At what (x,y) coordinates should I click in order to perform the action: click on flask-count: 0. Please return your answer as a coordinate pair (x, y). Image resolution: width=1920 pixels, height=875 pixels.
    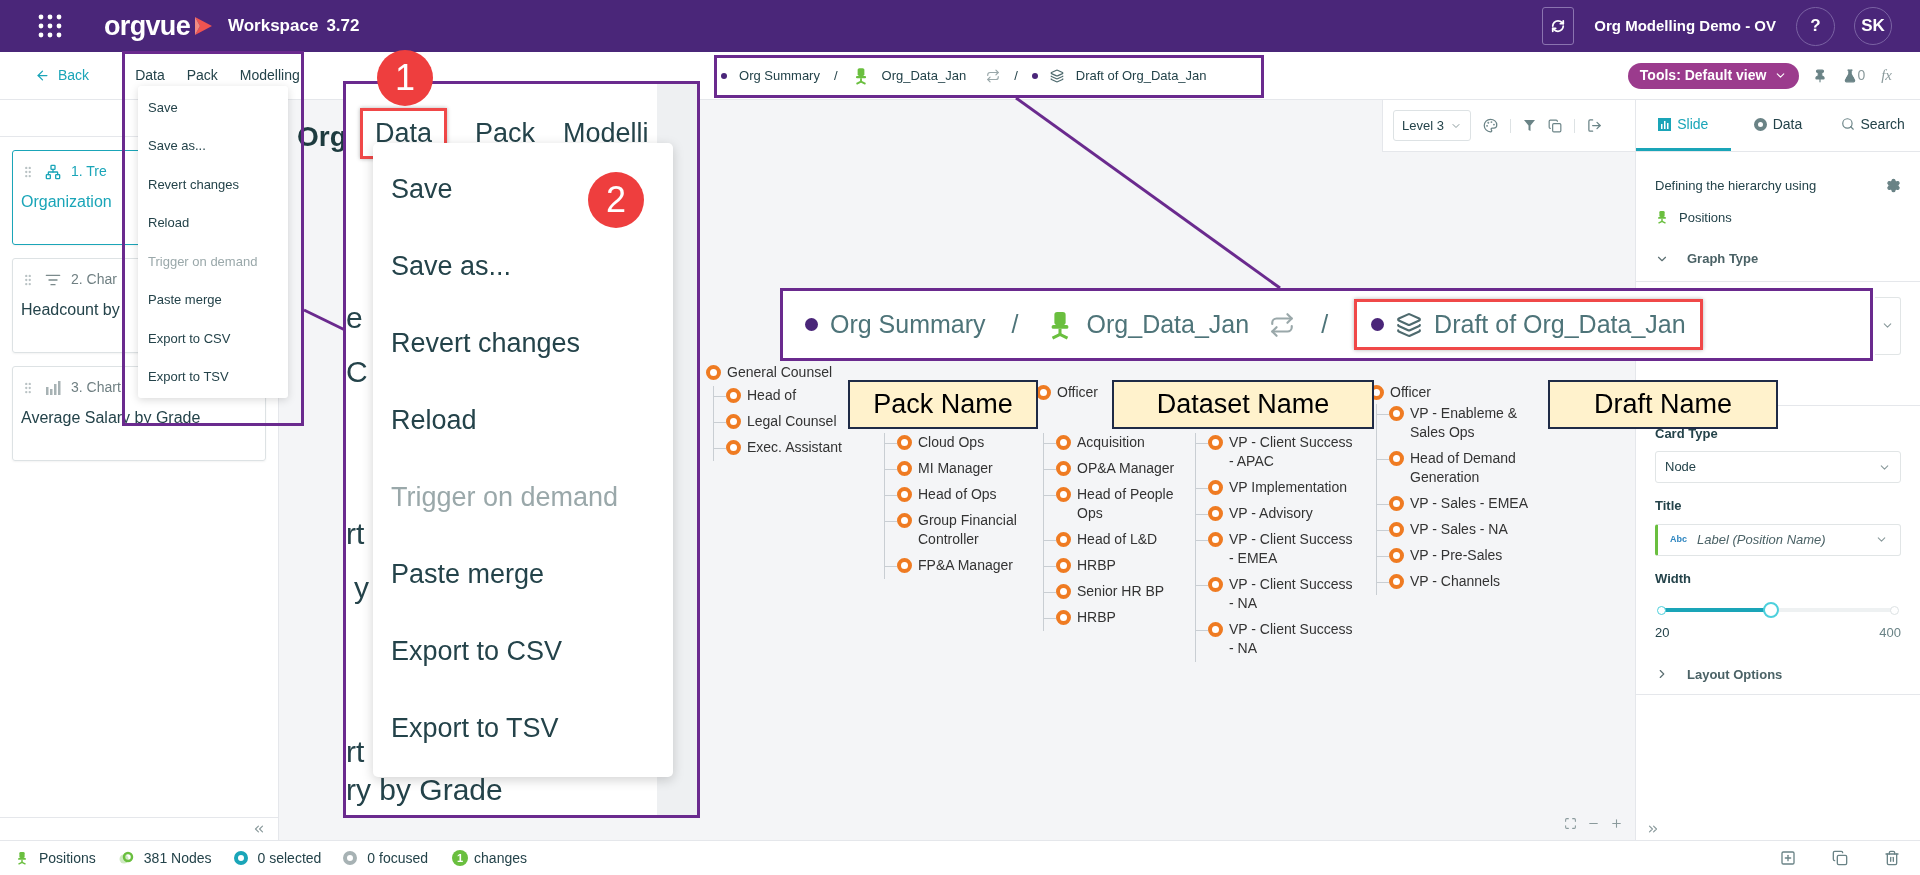
    Looking at the image, I should click on (1861, 75).